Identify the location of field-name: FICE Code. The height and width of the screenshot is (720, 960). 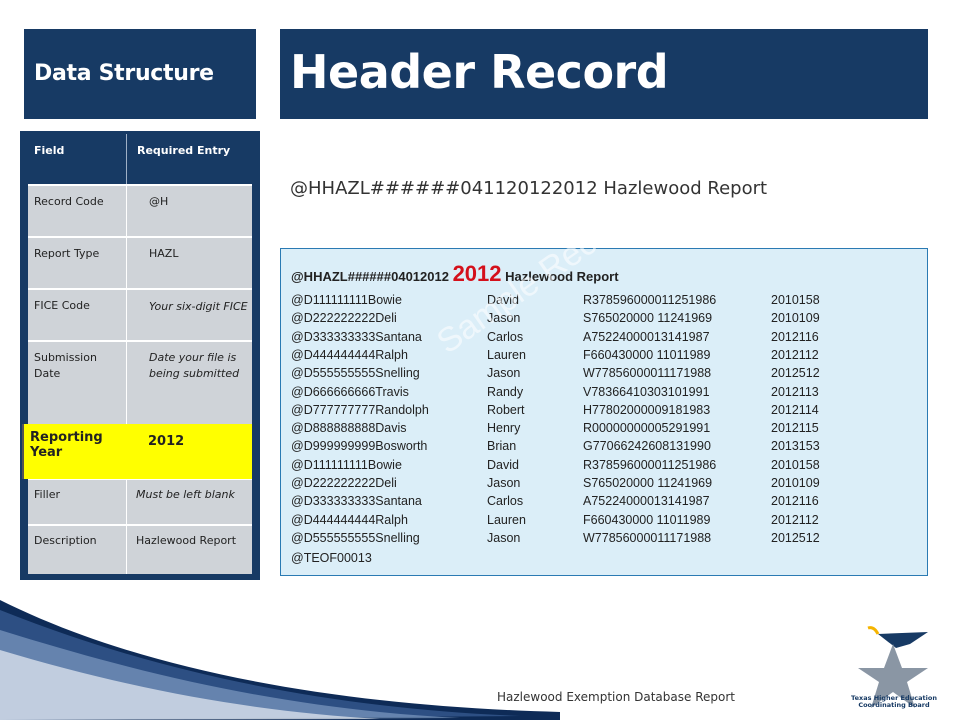
(62, 305).